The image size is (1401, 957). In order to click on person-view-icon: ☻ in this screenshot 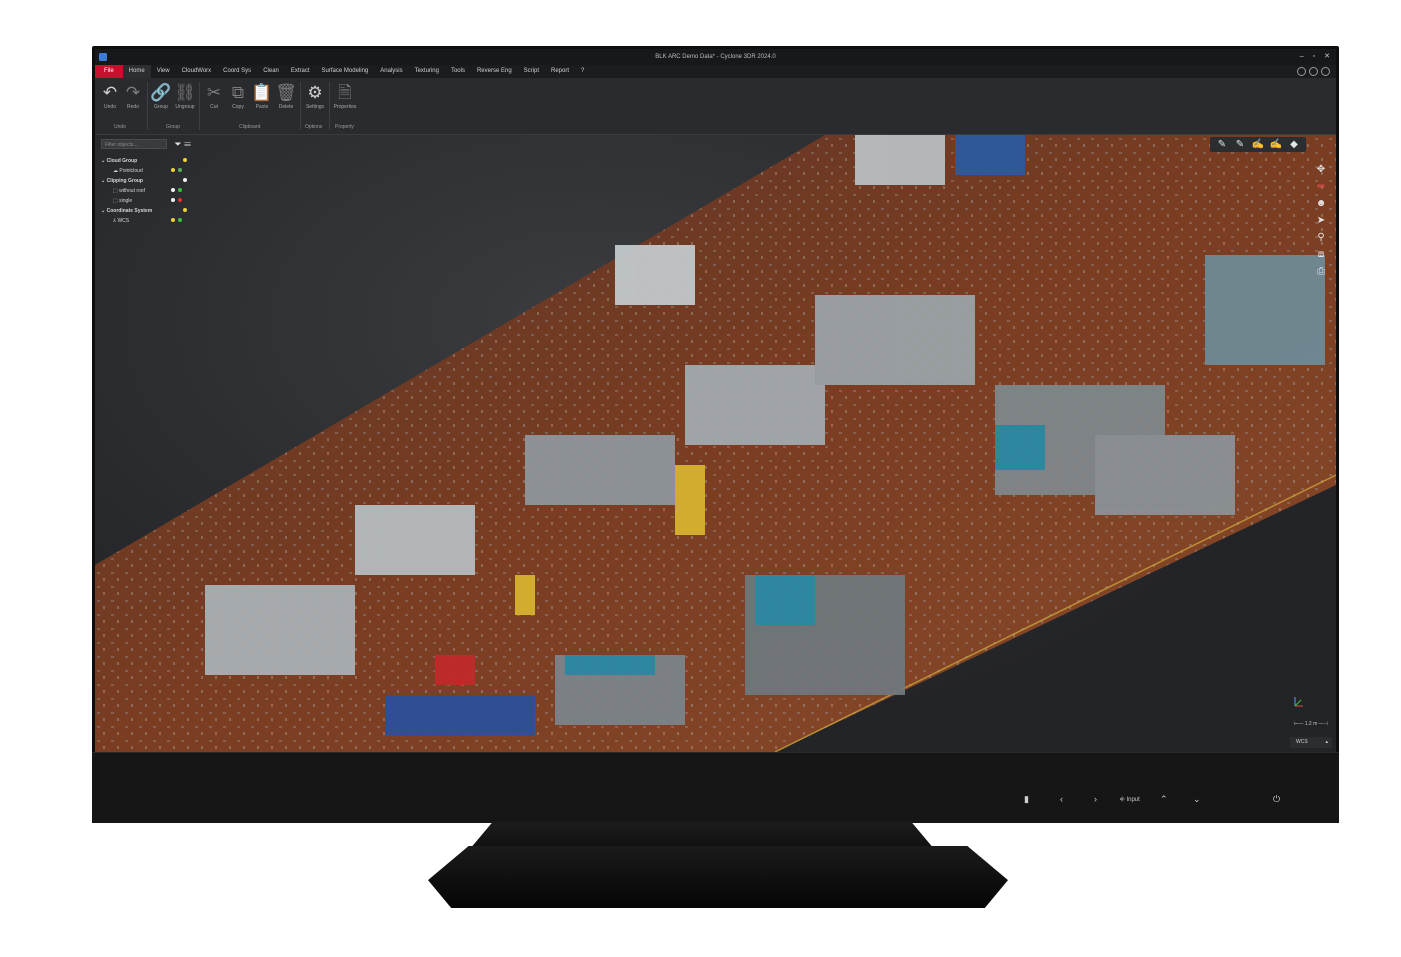, I will do `click(1321, 204)`.